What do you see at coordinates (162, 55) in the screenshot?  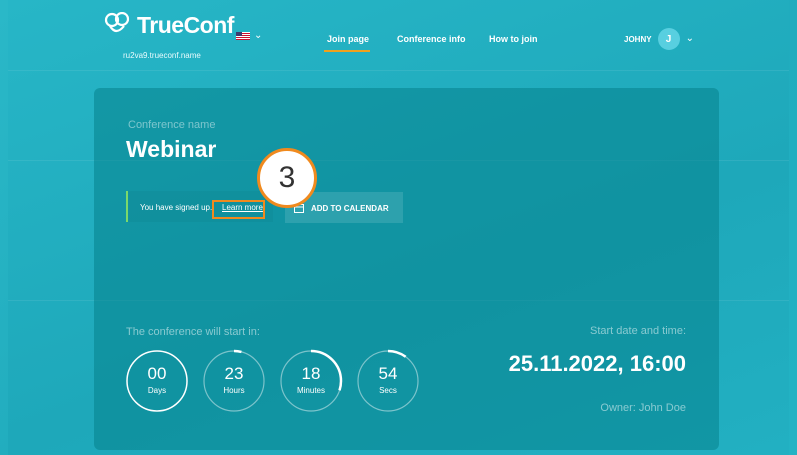 I see `subdomain-text: ru2va9.trueconf.name` at bounding box center [162, 55].